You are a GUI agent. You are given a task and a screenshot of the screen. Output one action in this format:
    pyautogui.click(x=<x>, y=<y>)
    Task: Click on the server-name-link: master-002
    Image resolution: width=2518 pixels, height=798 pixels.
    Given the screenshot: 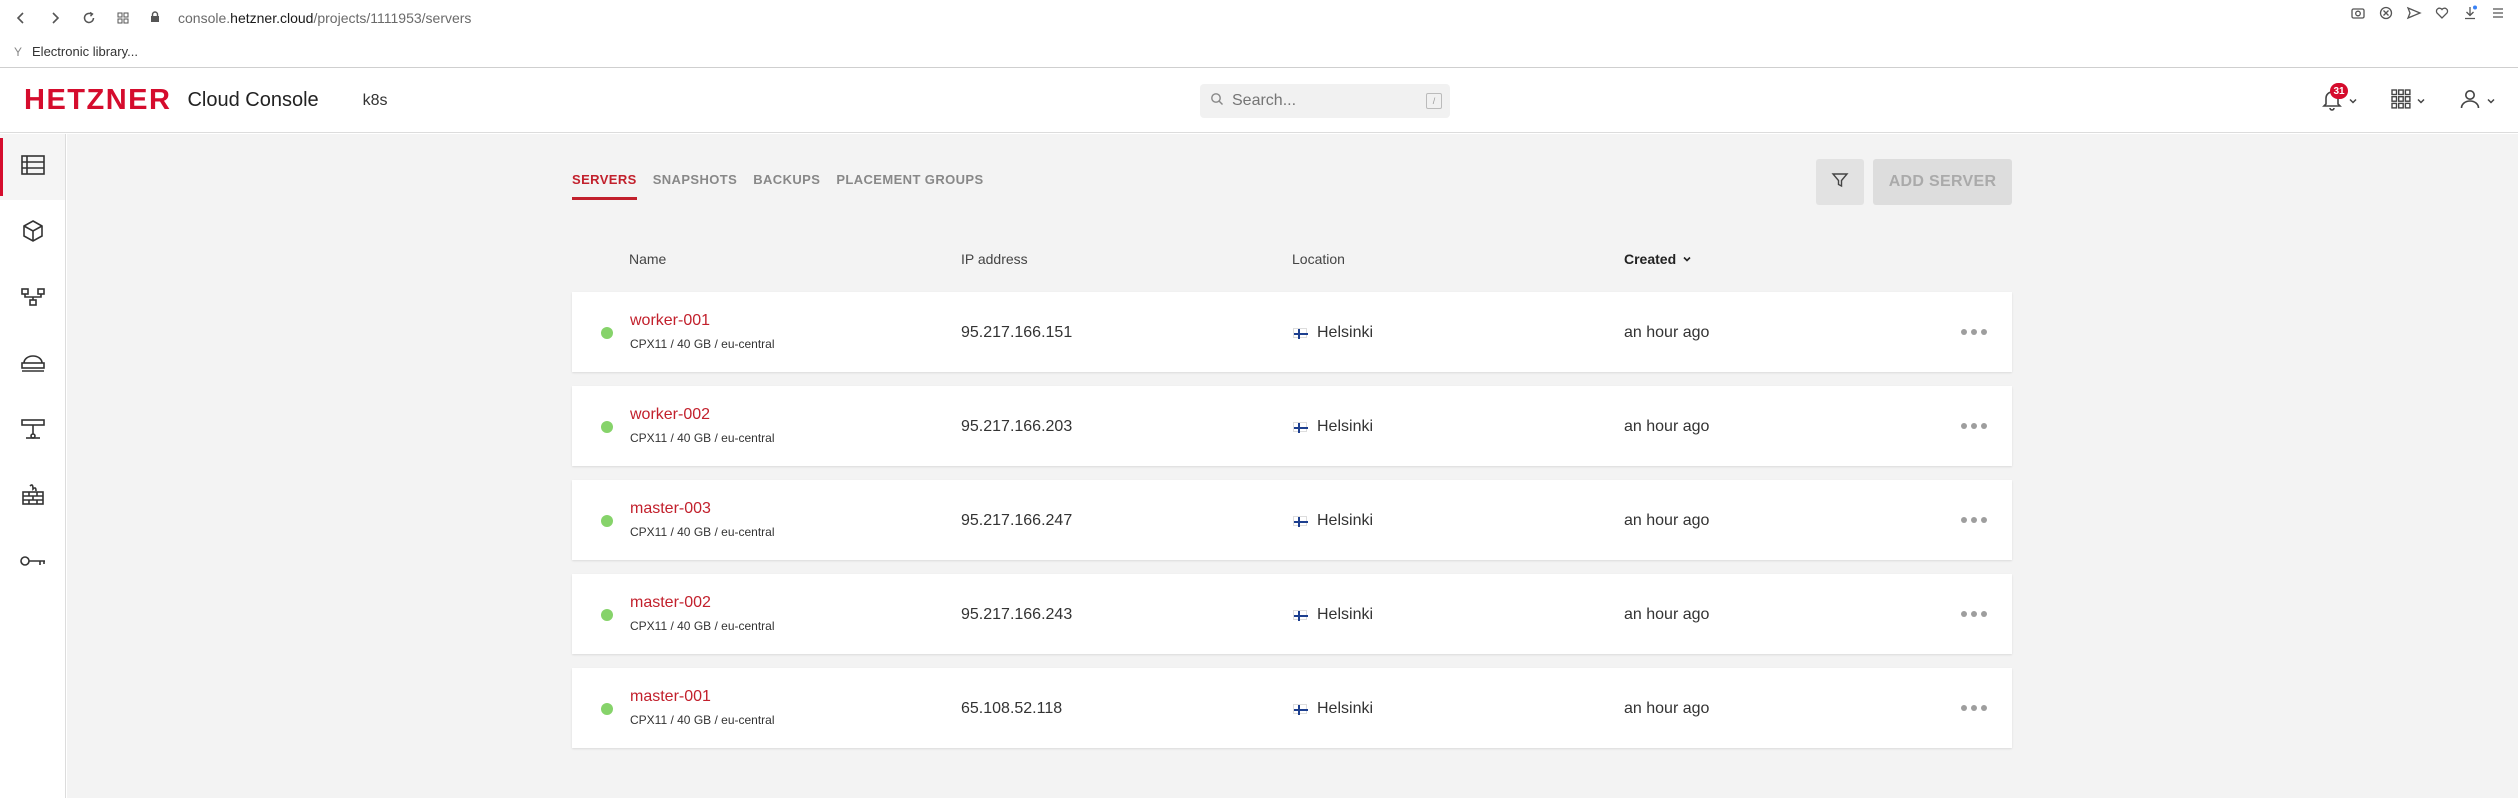 What is the action you would take?
    pyautogui.click(x=670, y=603)
    